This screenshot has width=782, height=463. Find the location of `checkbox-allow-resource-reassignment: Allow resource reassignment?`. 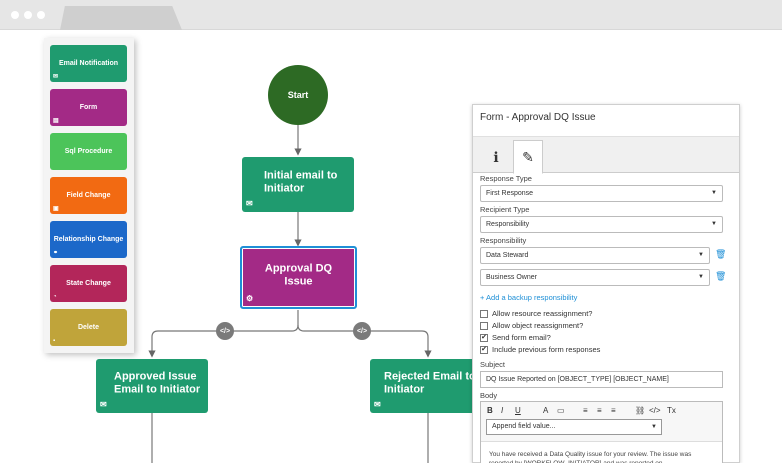

checkbox-allow-resource-reassignment: Allow resource reassignment? is located at coordinates (536, 313).